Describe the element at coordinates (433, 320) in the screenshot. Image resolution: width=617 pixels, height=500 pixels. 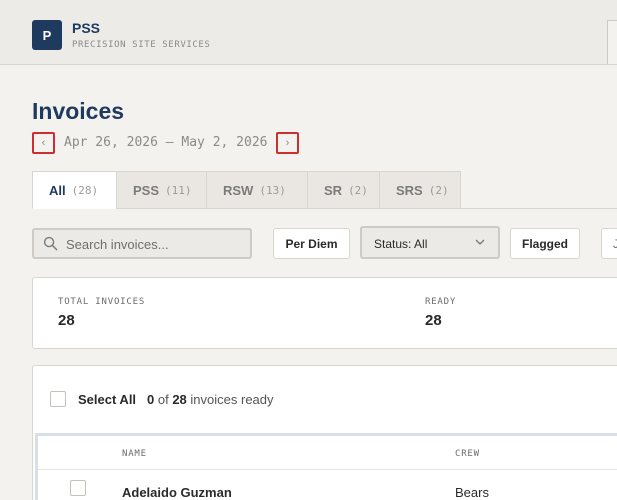
I see `ready-value: 28` at that location.